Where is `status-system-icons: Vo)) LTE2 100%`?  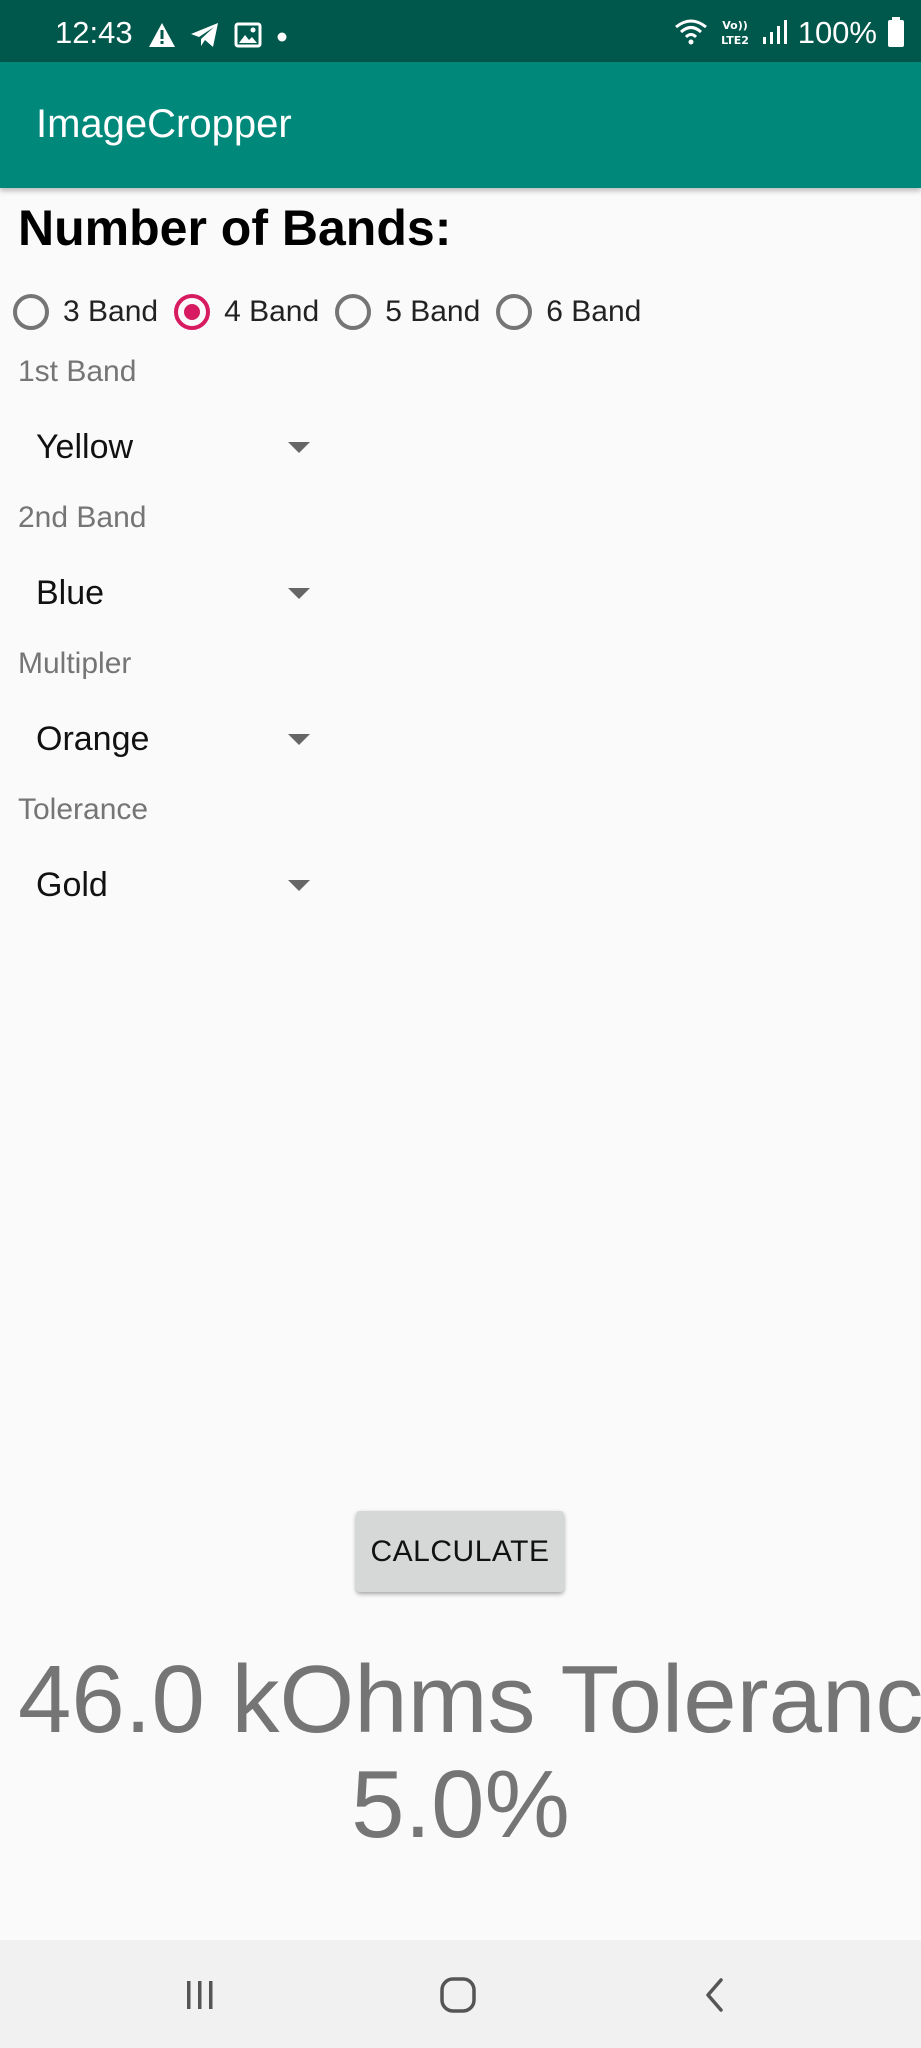 status-system-icons: Vo)) LTE2 100% is located at coordinates (789, 32).